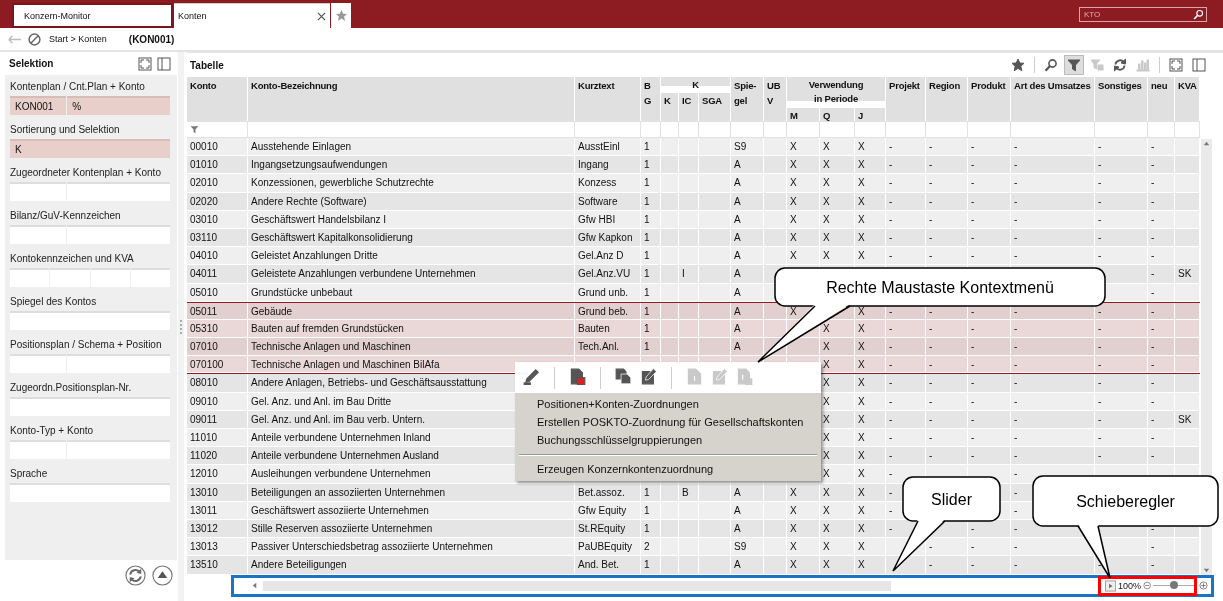  Describe the element at coordinates (164, 63) in the screenshot. I see `panel-icon` at that location.